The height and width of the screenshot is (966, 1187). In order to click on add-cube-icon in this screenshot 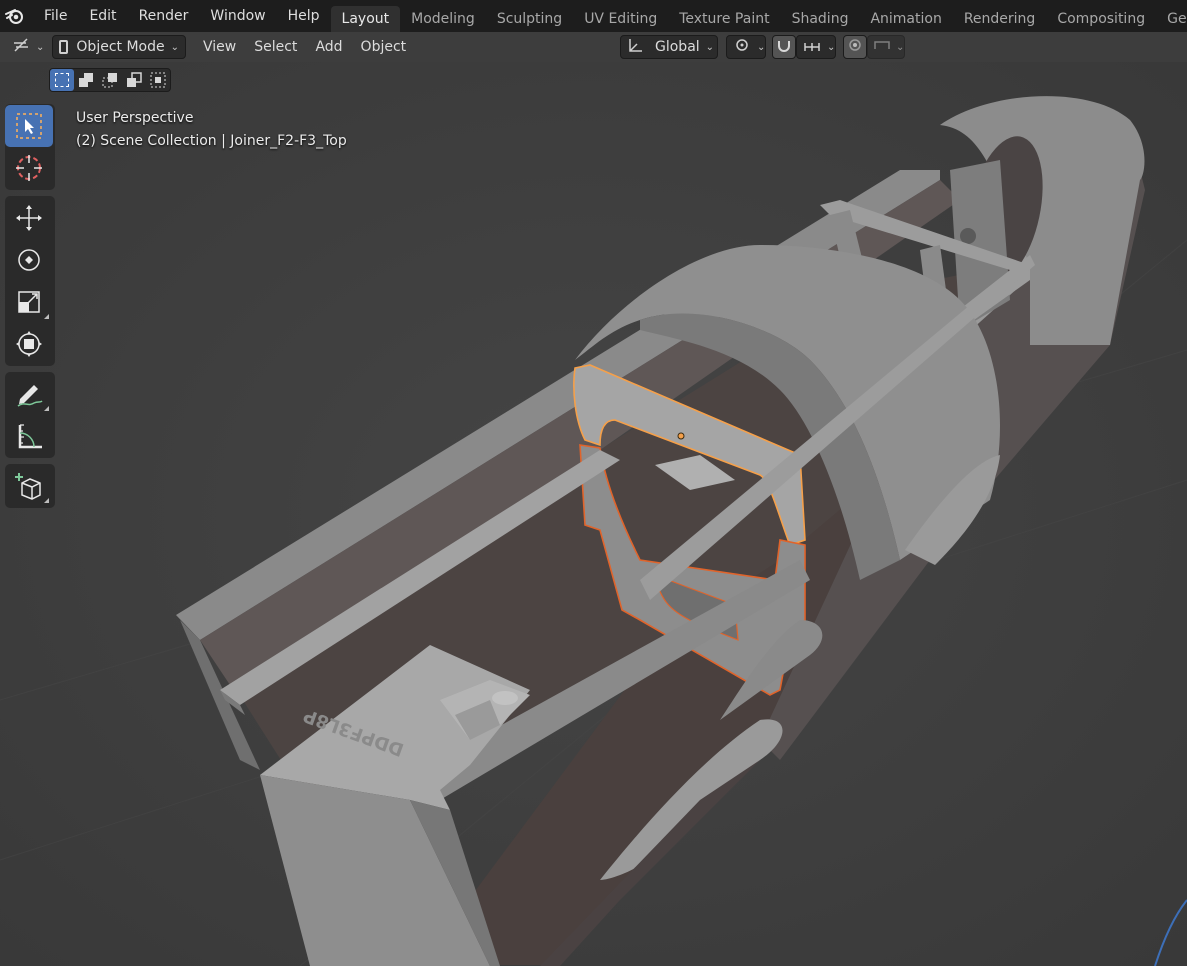, I will do `click(28, 486)`.